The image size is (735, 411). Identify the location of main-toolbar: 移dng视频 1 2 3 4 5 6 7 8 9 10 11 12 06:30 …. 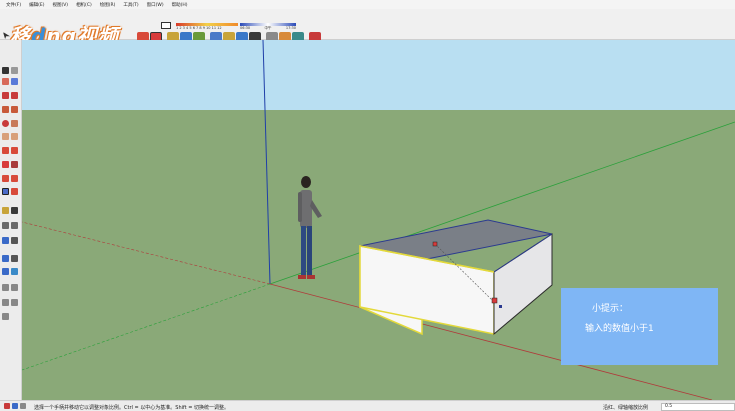
(367, 28).